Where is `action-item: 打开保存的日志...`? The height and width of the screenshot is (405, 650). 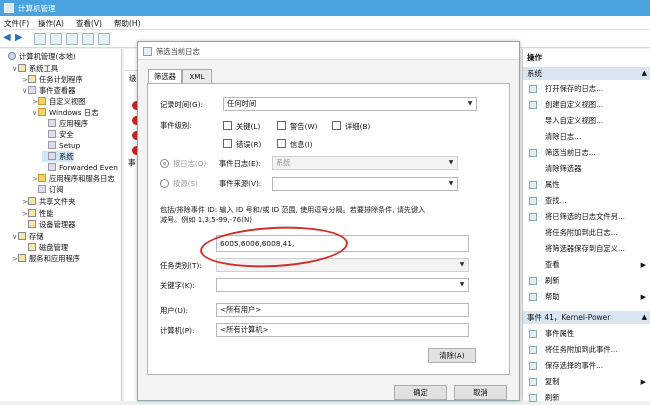 action-item: 打开保存的日志... is located at coordinates (586, 89).